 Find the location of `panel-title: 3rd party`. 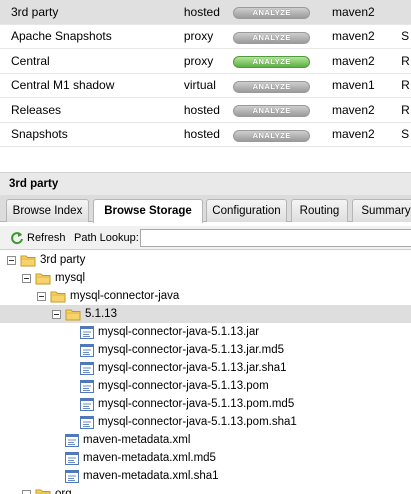

panel-title: 3rd party is located at coordinates (205, 184).